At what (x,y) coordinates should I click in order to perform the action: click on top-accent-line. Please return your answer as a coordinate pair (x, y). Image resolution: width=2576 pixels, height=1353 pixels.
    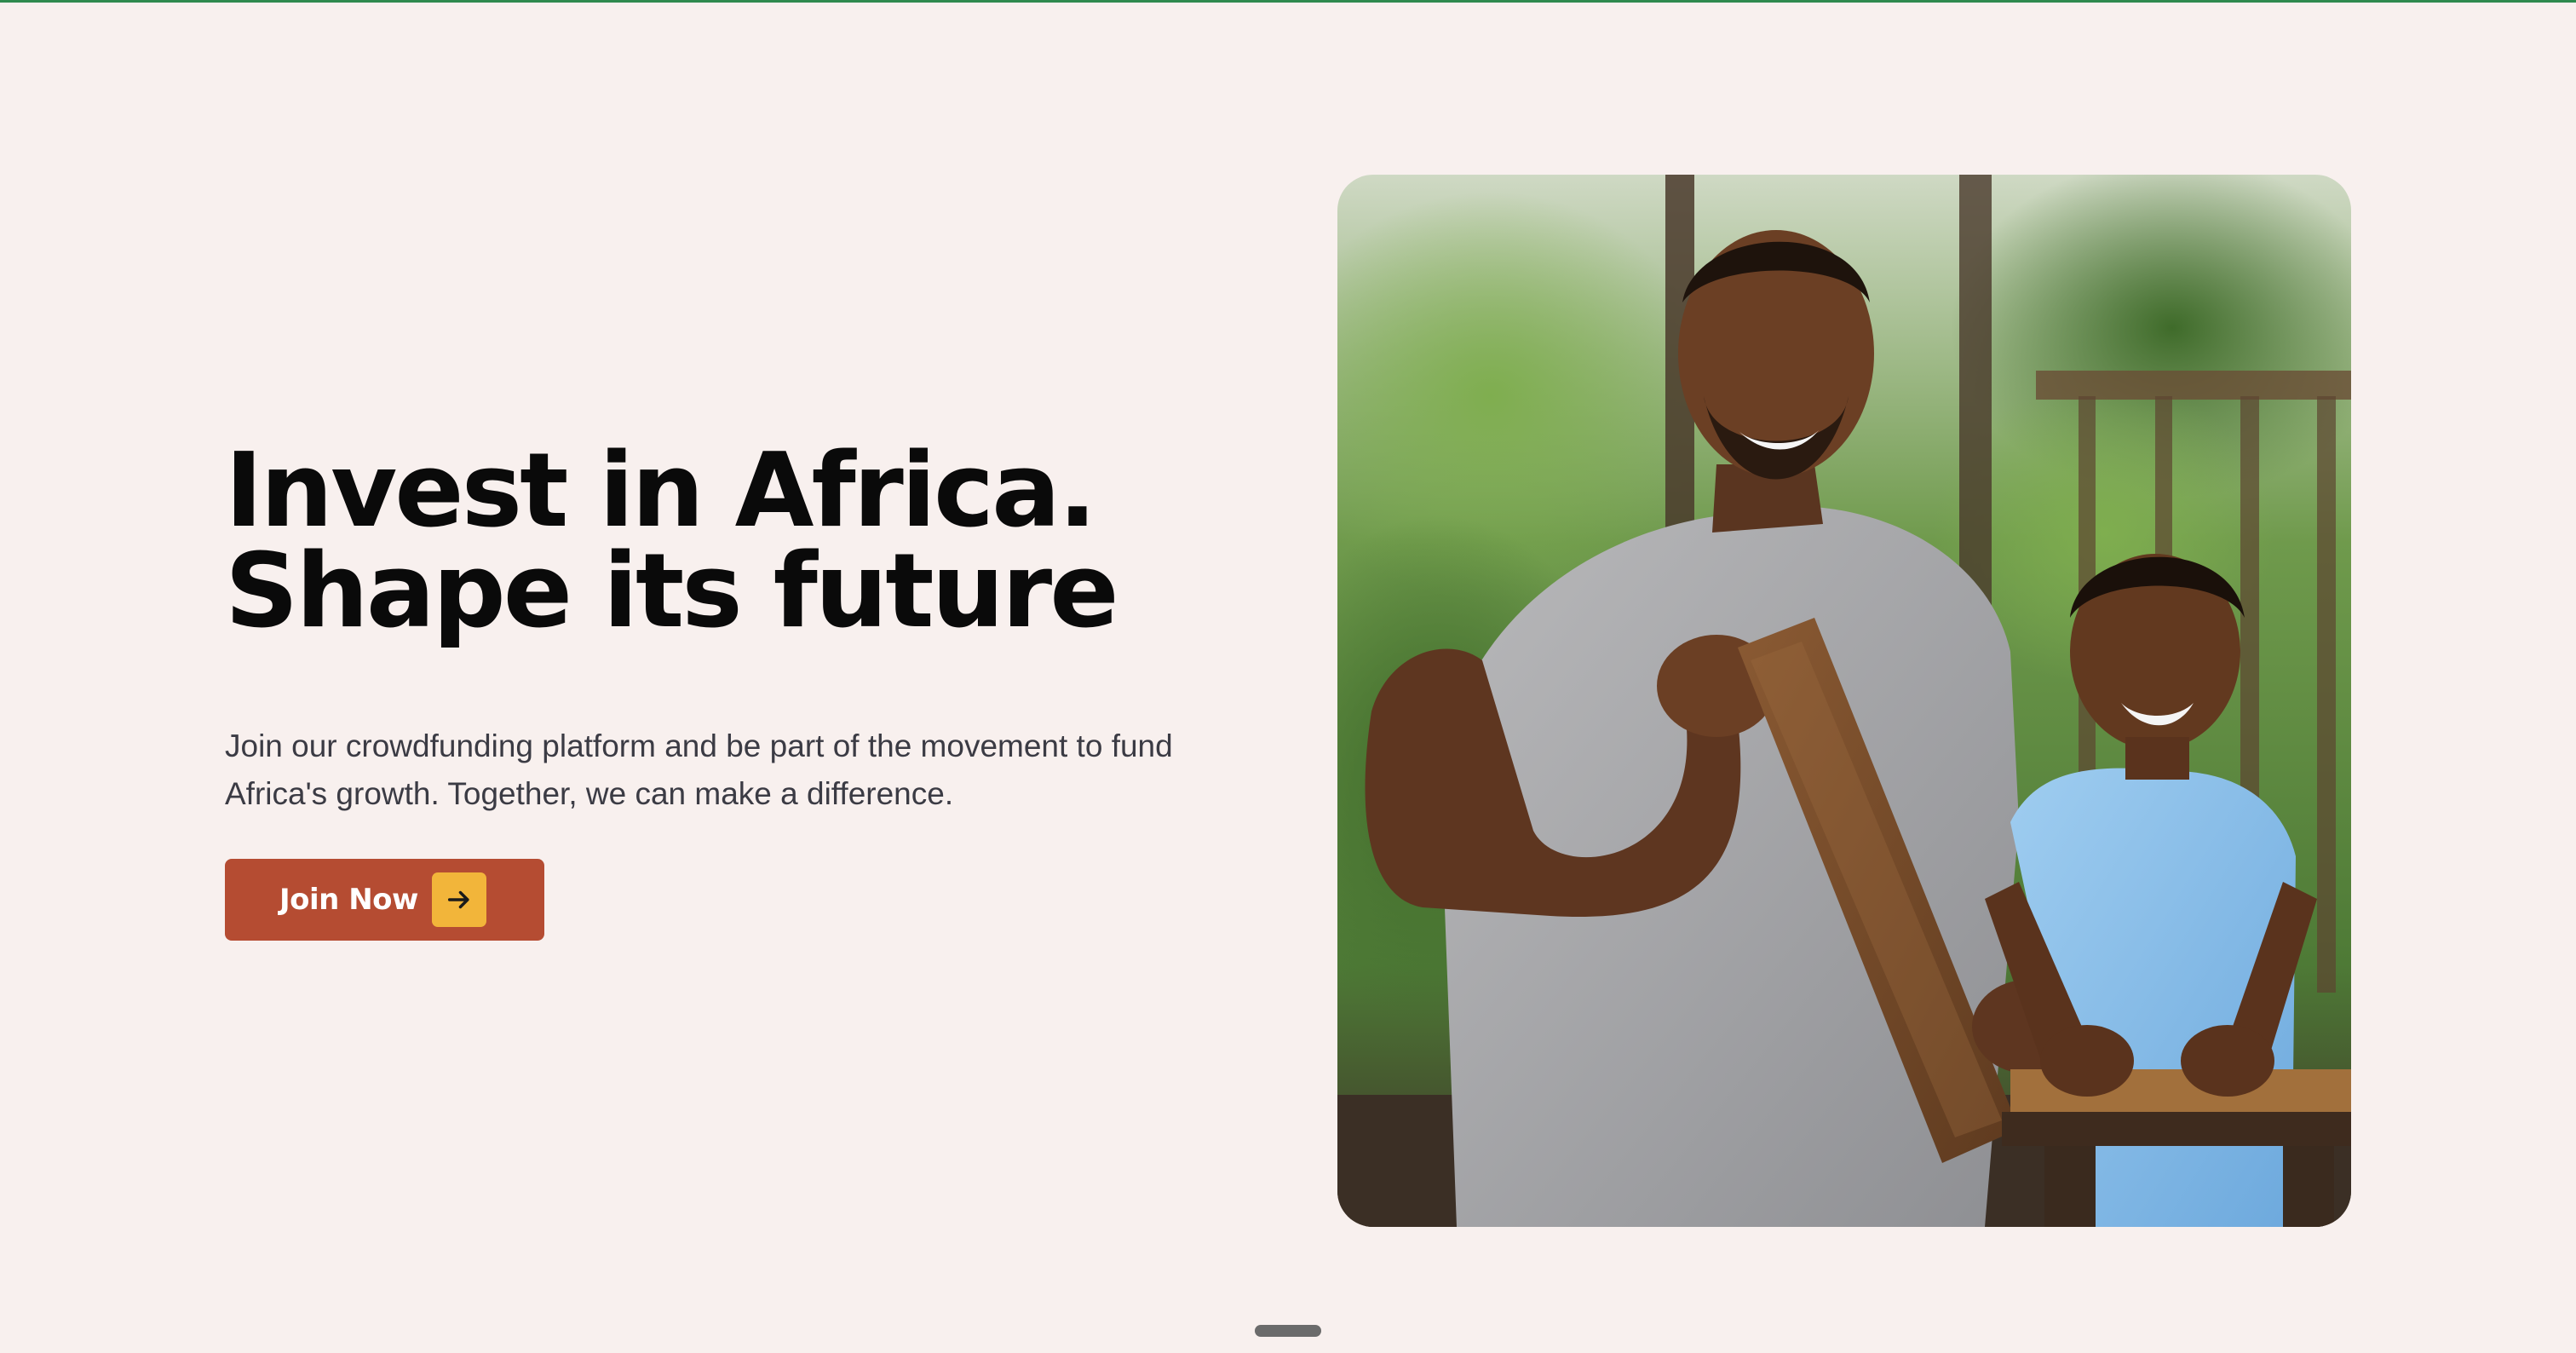
    Looking at the image, I should click on (1288, 1).